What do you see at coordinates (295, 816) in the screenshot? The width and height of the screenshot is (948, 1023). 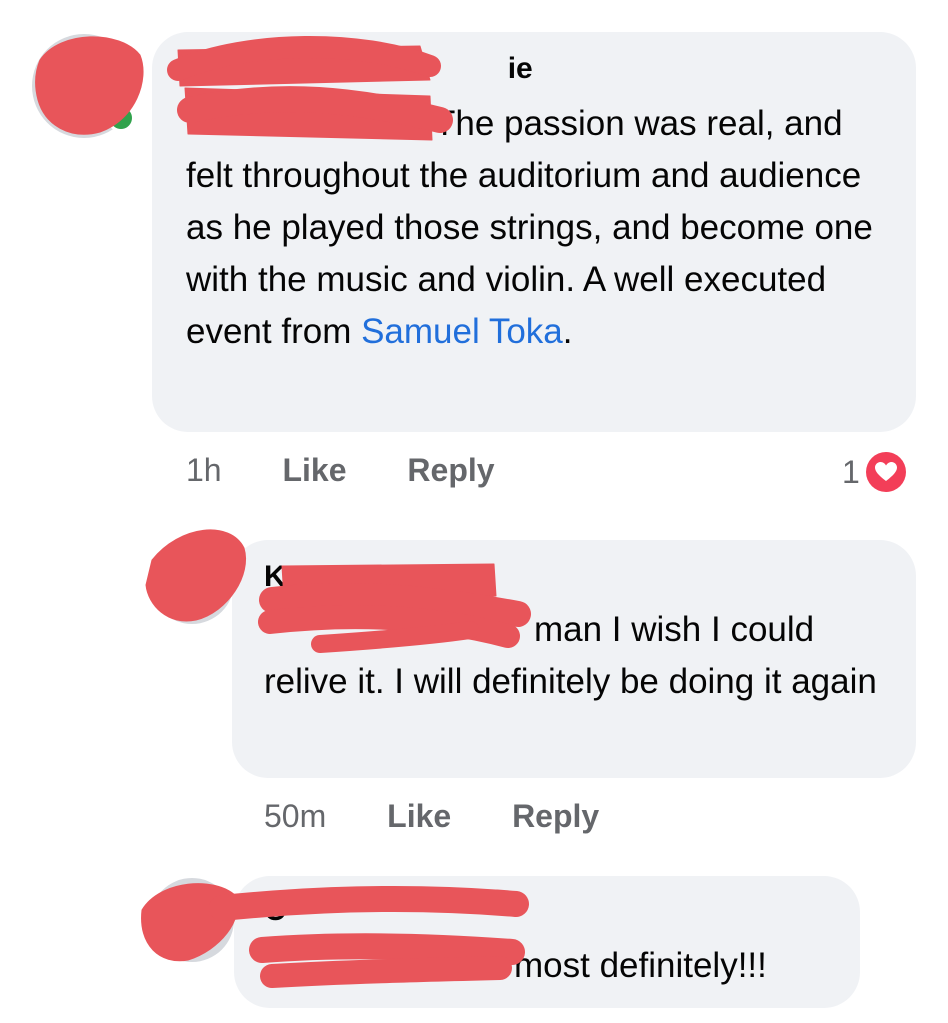 I see `comment-timestamp: 50m` at bounding box center [295, 816].